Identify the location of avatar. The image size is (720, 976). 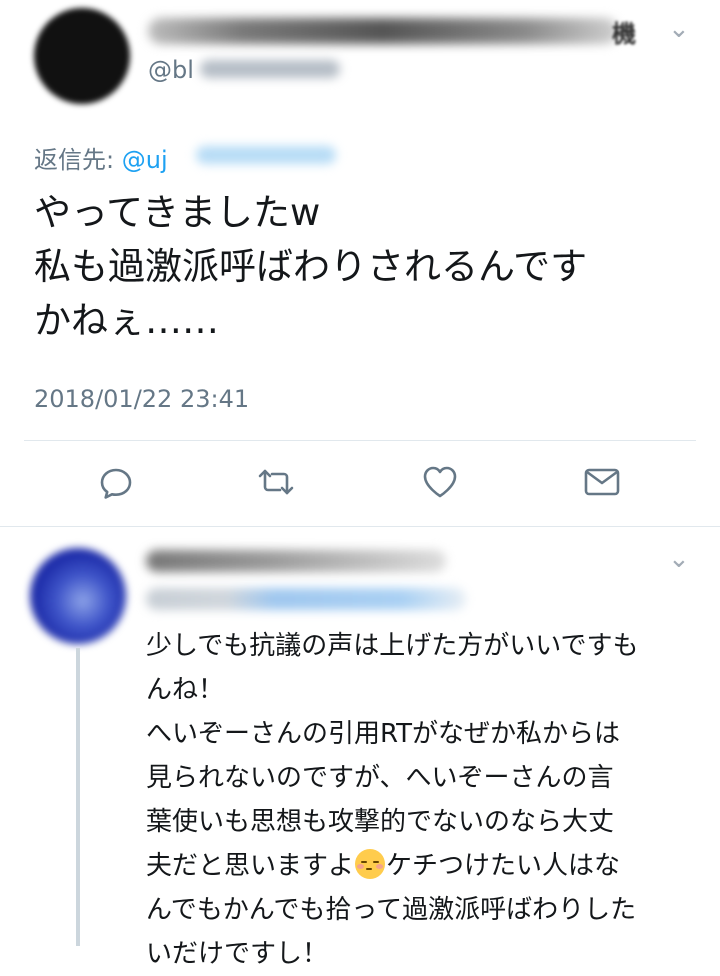
(82, 56).